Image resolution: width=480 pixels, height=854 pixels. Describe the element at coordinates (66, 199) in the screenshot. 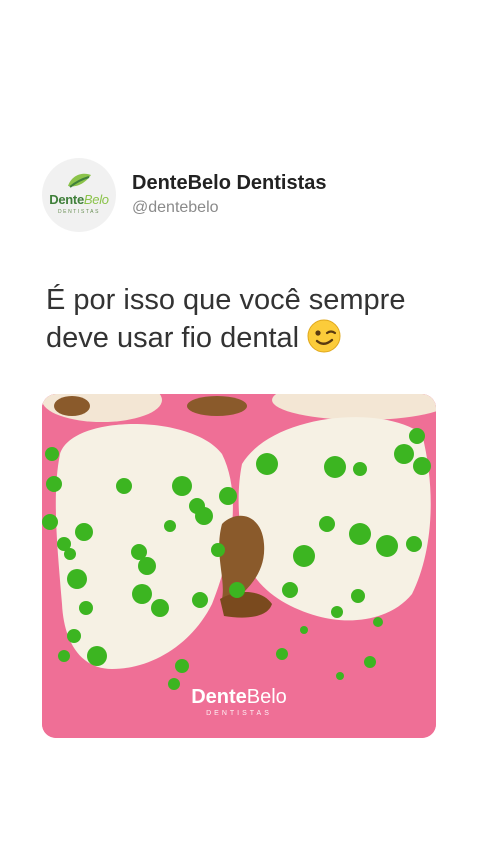

I see `avatar-logo-part1: Dente` at that location.